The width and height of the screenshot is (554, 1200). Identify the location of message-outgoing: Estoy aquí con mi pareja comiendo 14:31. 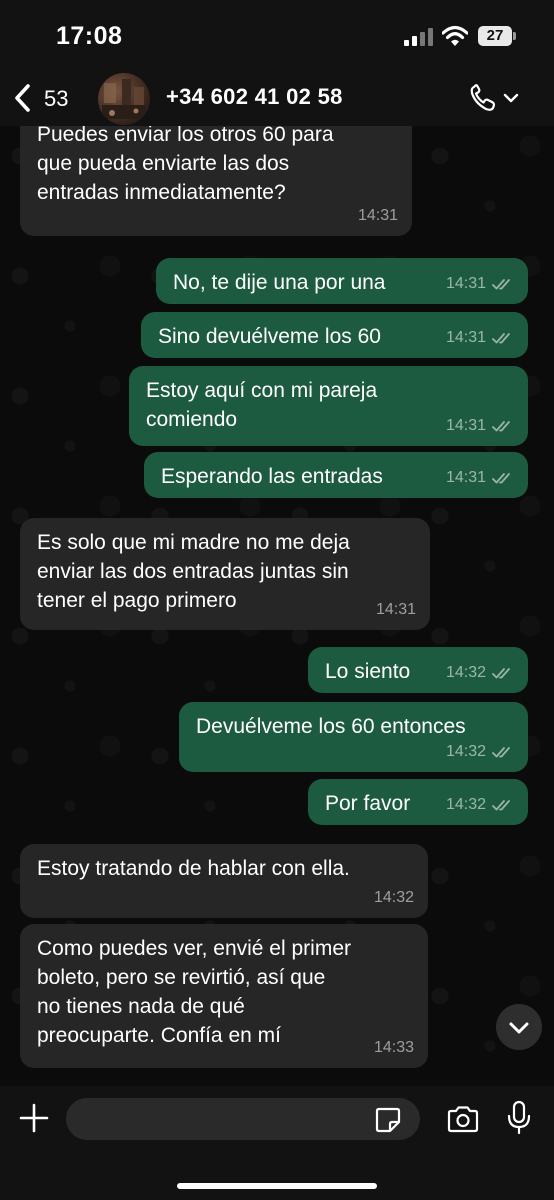
(328, 406).